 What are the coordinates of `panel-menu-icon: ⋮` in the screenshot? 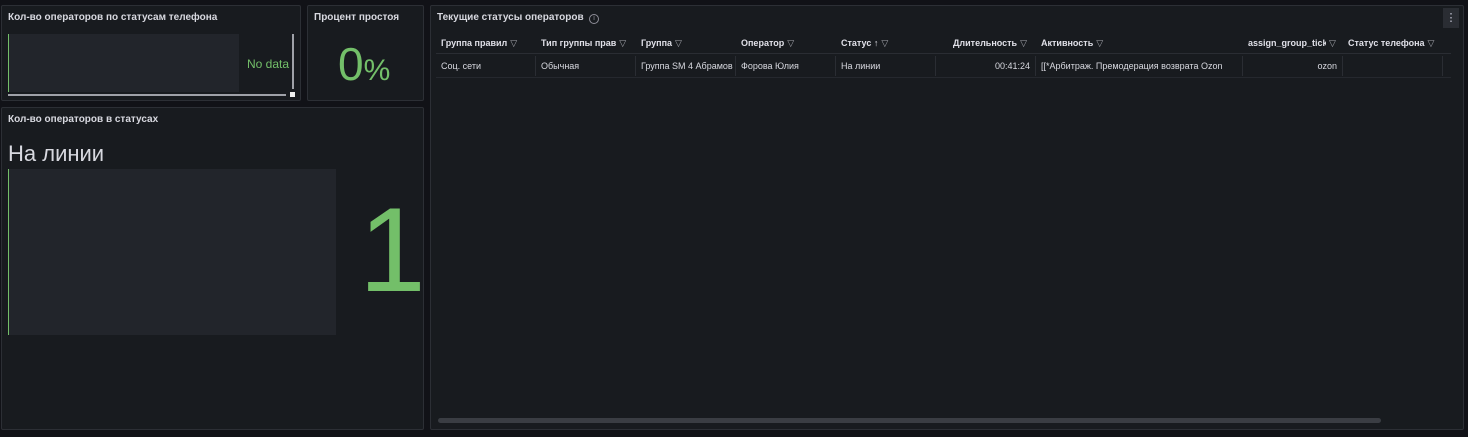 It's located at (1451, 18).